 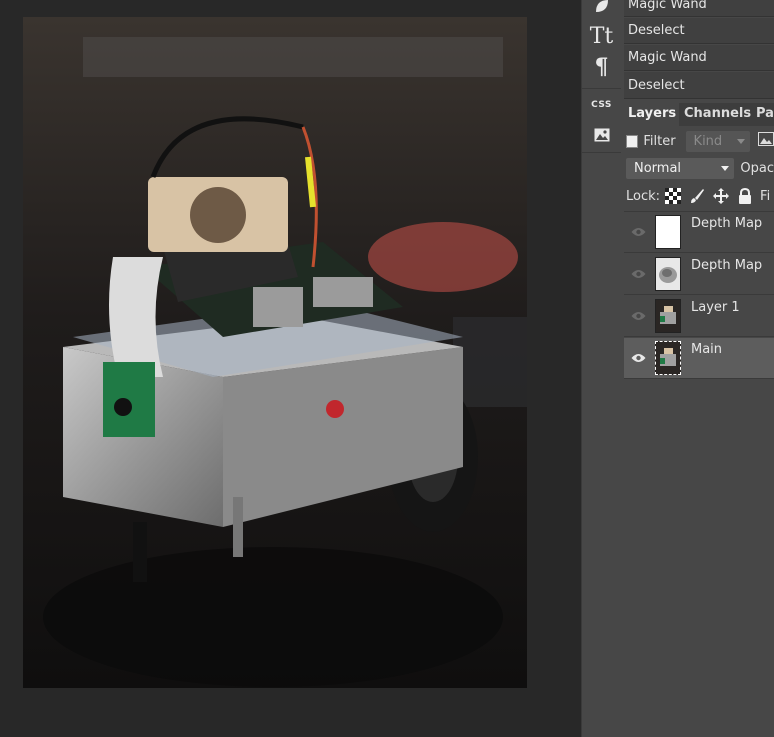 I want to click on image-filter-icon, so click(x=766, y=141).